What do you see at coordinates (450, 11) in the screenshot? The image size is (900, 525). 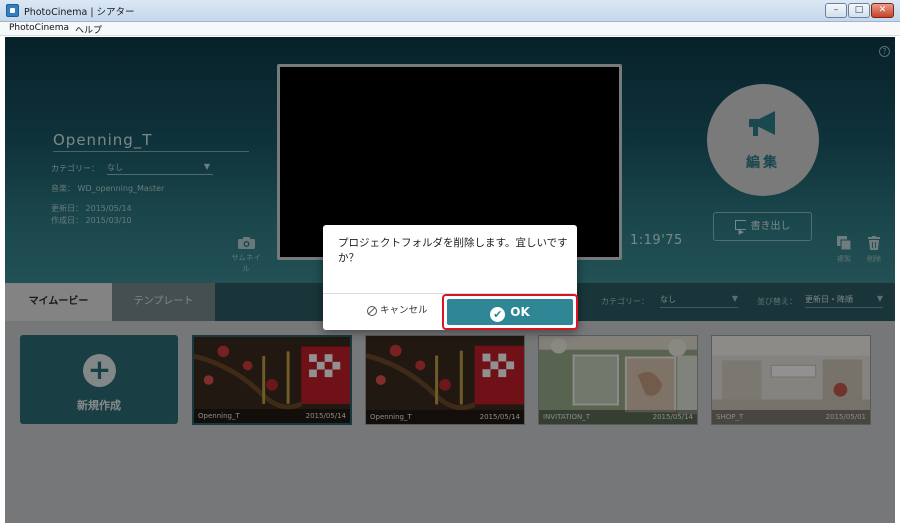 I see `window-titlebar: PhotoCinema | シアター – □ ✕` at bounding box center [450, 11].